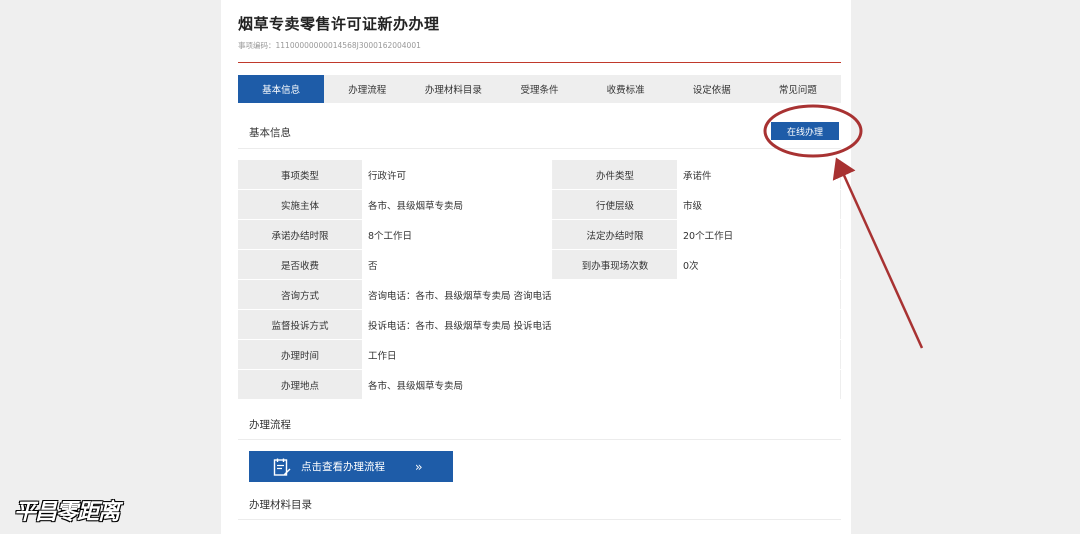 The height and width of the screenshot is (534, 1080). Describe the element at coordinates (367, 89) in the screenshot. I see `tab-process: 办理流程` at that location.